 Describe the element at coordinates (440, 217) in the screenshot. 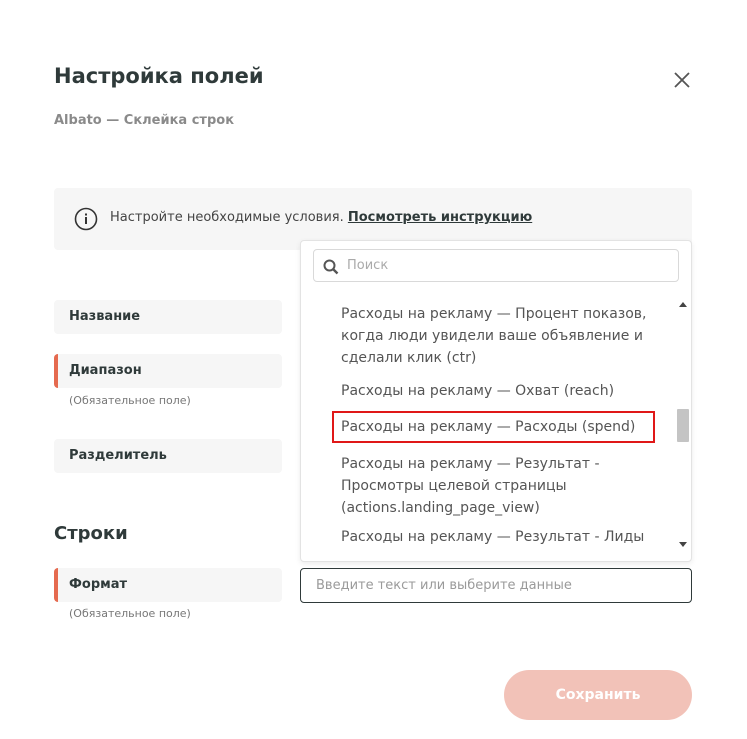

I see `instruction-link: Посмотреть инструкцию` at that location.